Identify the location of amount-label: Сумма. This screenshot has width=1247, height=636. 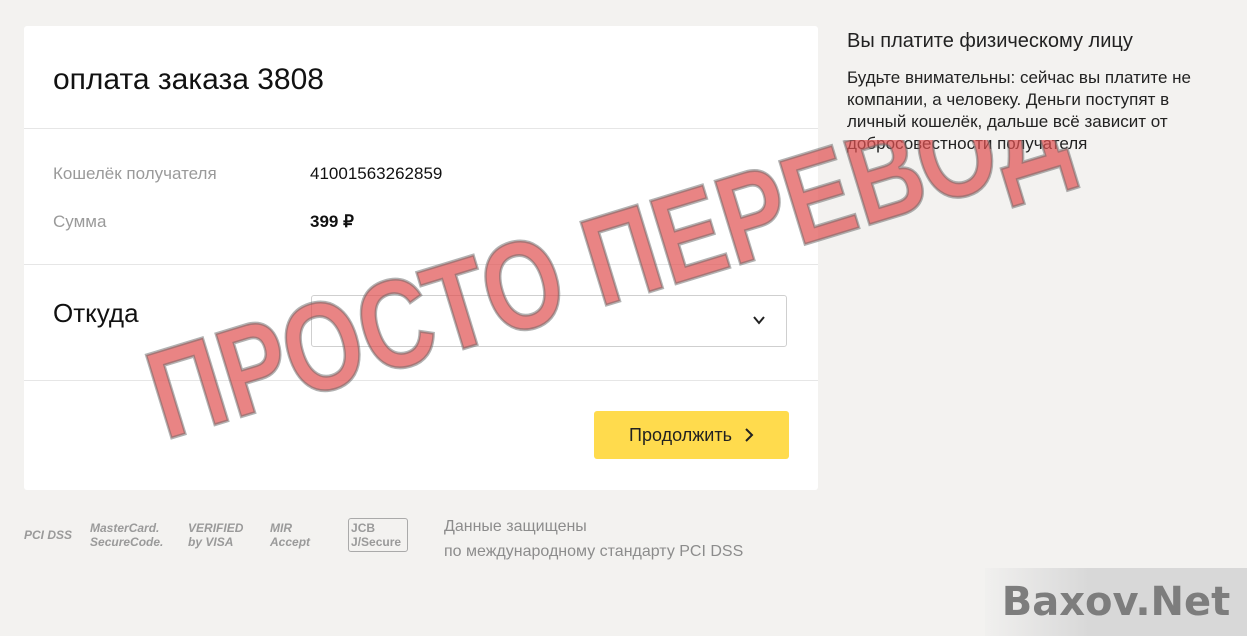
(80, 221).